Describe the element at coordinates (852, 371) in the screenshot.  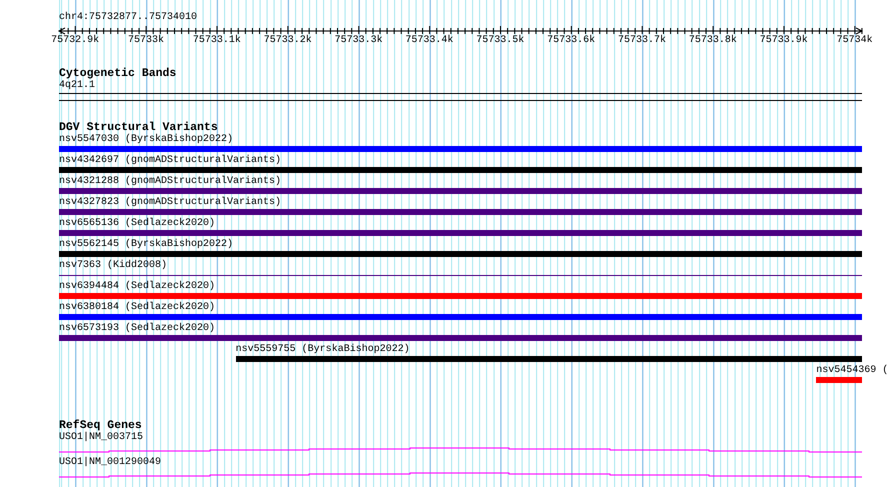
I see `variant-label: nsv5454369 (` at that location.